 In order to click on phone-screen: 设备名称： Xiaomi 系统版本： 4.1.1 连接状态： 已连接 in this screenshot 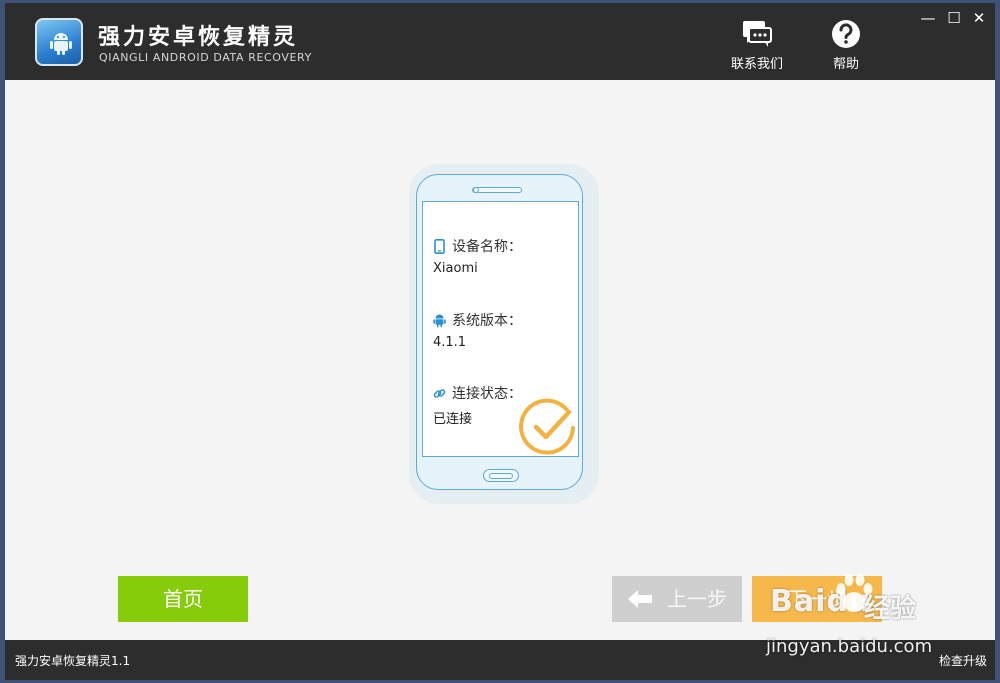, I will do `click(500, 329)`.